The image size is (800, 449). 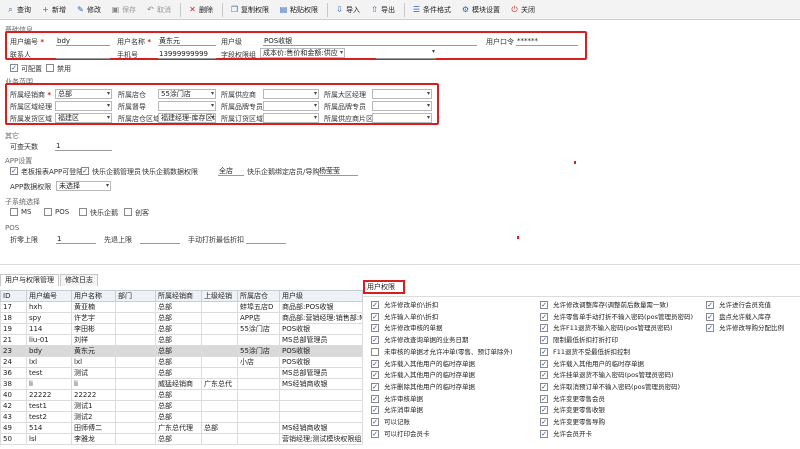 I want to click on permission-item: ✓ 盘点允许载入库存, so click(x=751, y=317).